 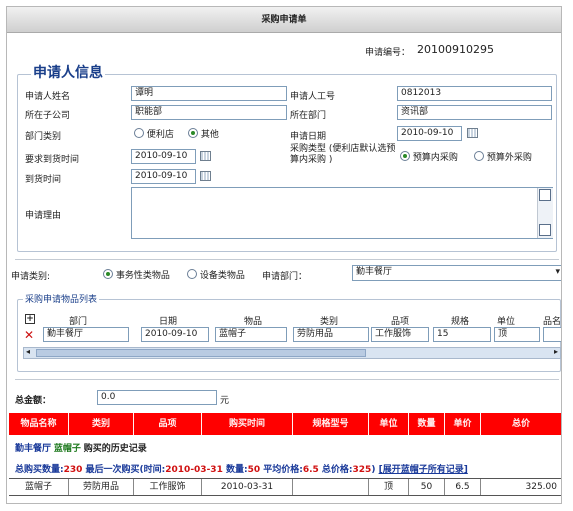 What do you see at coordinates (39, 487) in the screenshot?
I see `history-cell-name: 蓝帽子` at bounding box center [39, 487].